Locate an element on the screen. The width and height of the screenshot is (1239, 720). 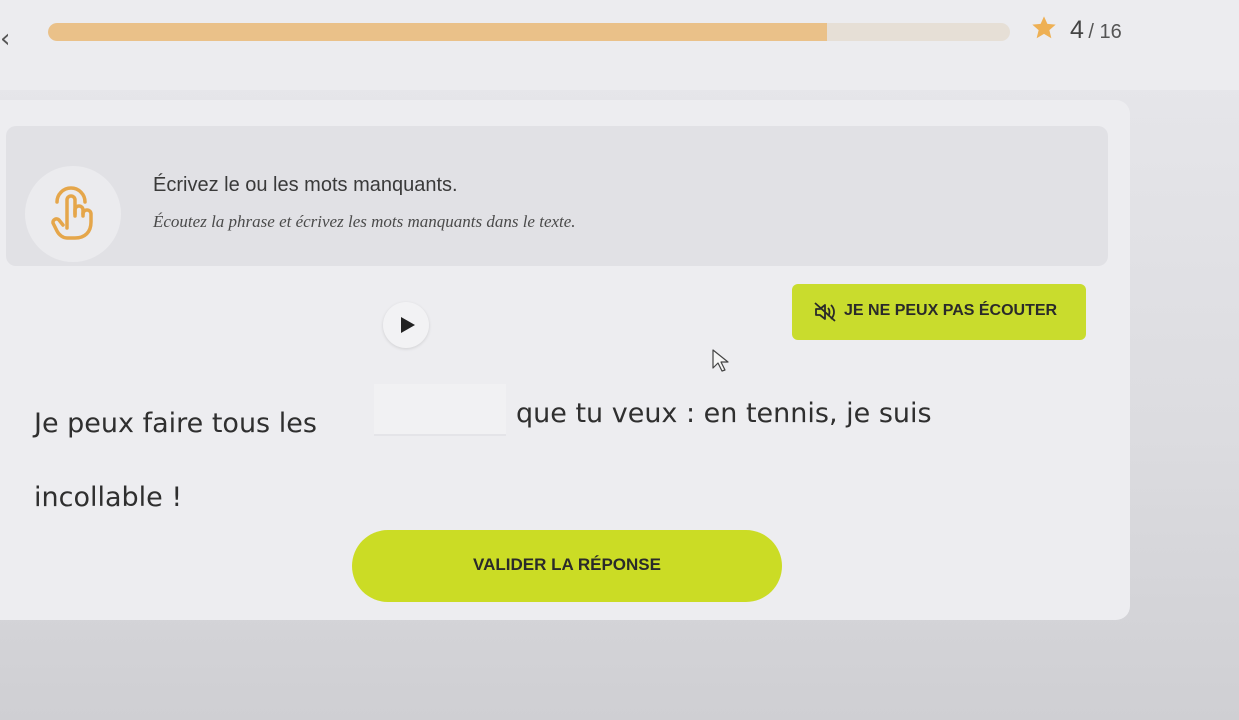
validate-answer-label: VALIDER LA RÉPONSE is located at coordinates (567, 564).